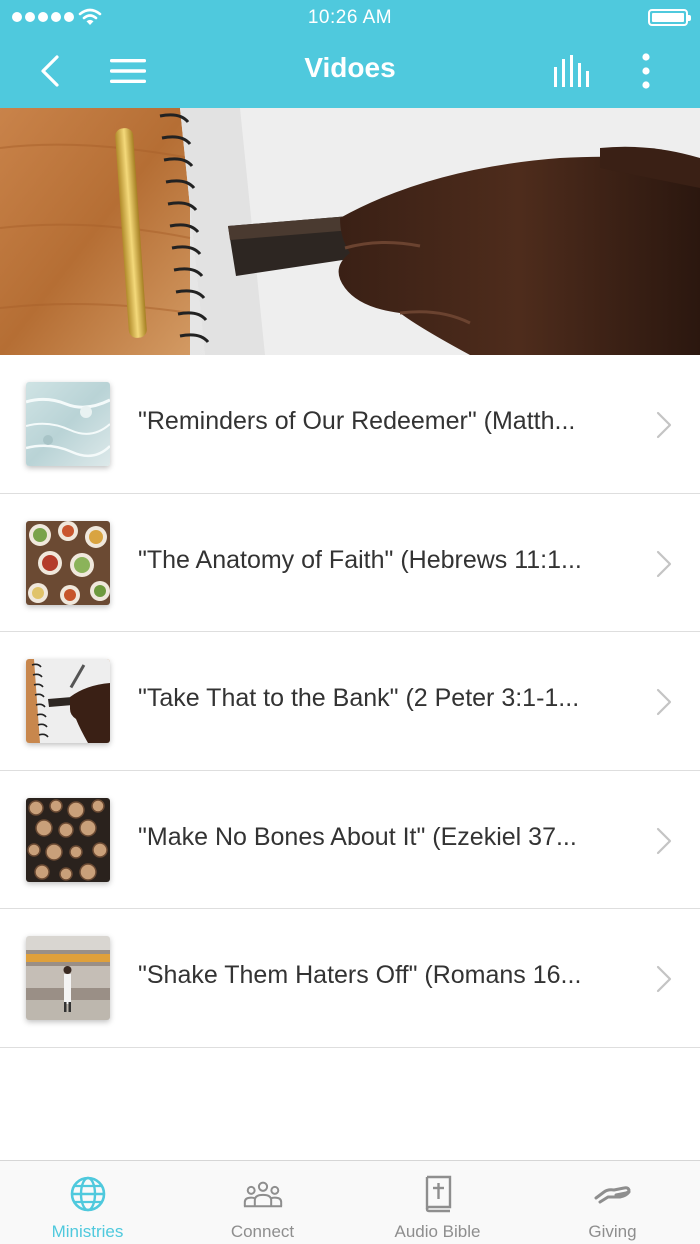 The height and width of the screenshot is (1244, 700). I want to click on tab-giving: Giving, so click(612, 1202).